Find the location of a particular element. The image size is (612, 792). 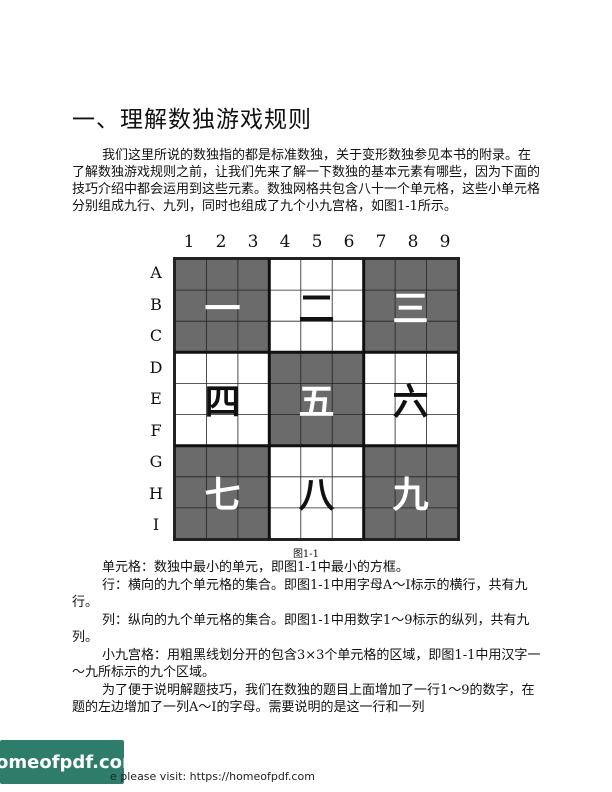

definition-cell: 单元格：数独中最小的单元，即图1-1中最小的方框。 is located at coordinates (255, 567).